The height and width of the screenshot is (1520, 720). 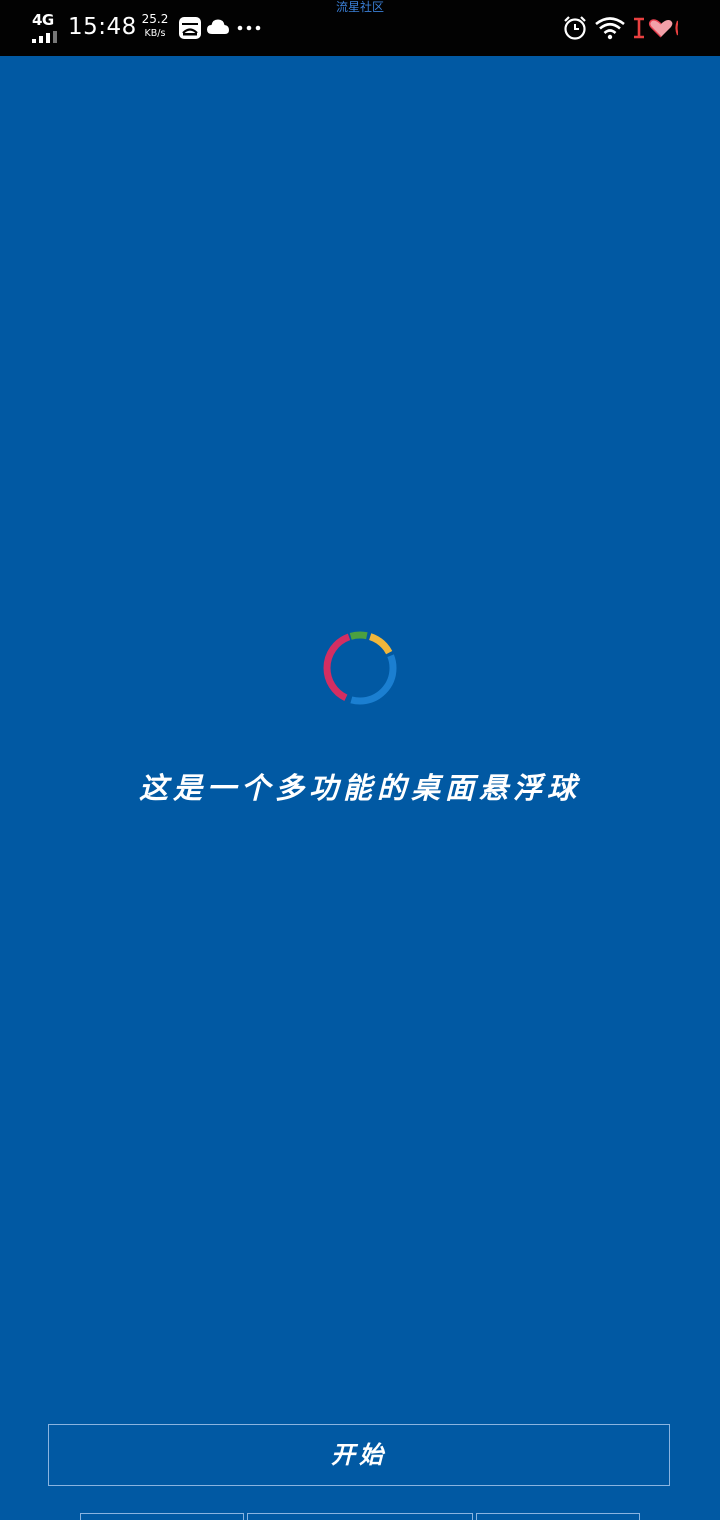 What do you see at coordinates (656, 28) in the screenshot?
I see `notification-love-icon` at bounding box center [656, 28].